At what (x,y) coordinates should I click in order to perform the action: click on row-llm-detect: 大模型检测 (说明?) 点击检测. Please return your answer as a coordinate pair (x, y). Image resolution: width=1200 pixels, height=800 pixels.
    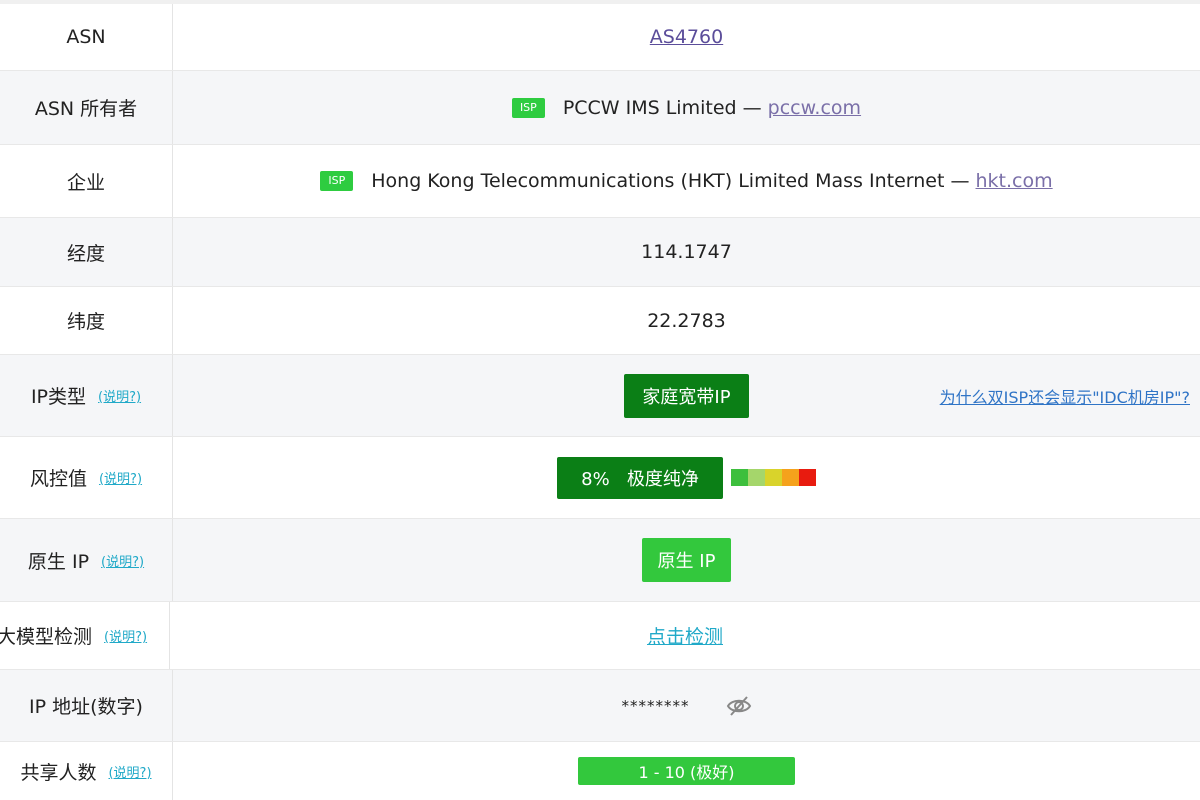
    Looking at the image, I should click on (600, 636).